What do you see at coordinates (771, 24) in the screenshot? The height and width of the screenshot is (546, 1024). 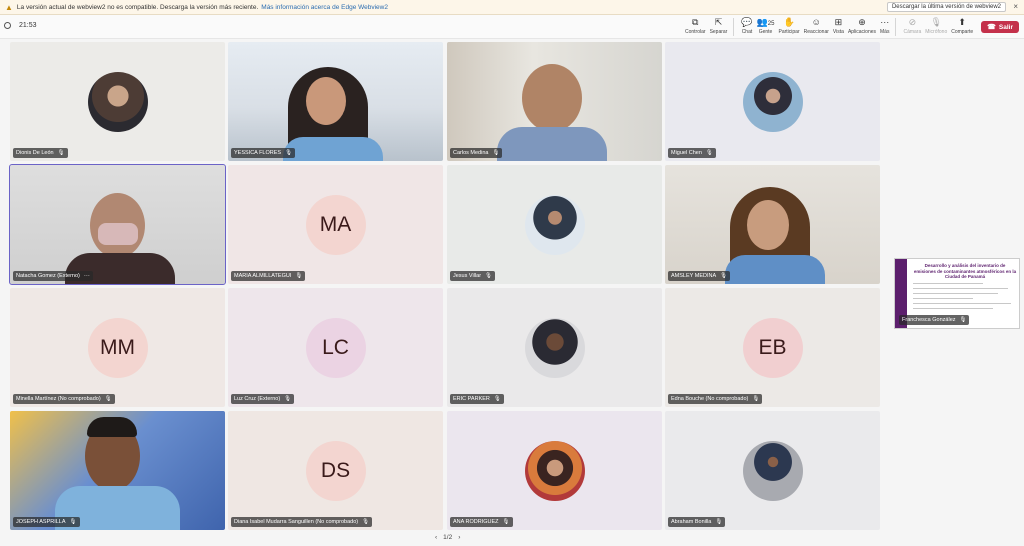 I see `people-count: 25` at bounding box center [771, 24].